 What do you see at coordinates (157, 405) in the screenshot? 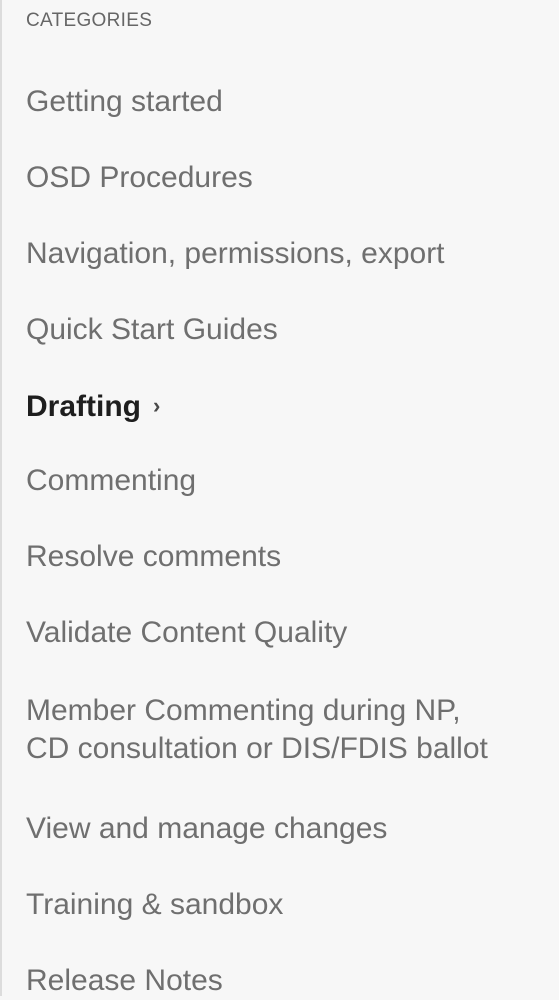
I see `chevron-right-icon: ›` at bounding box center [157, 405].